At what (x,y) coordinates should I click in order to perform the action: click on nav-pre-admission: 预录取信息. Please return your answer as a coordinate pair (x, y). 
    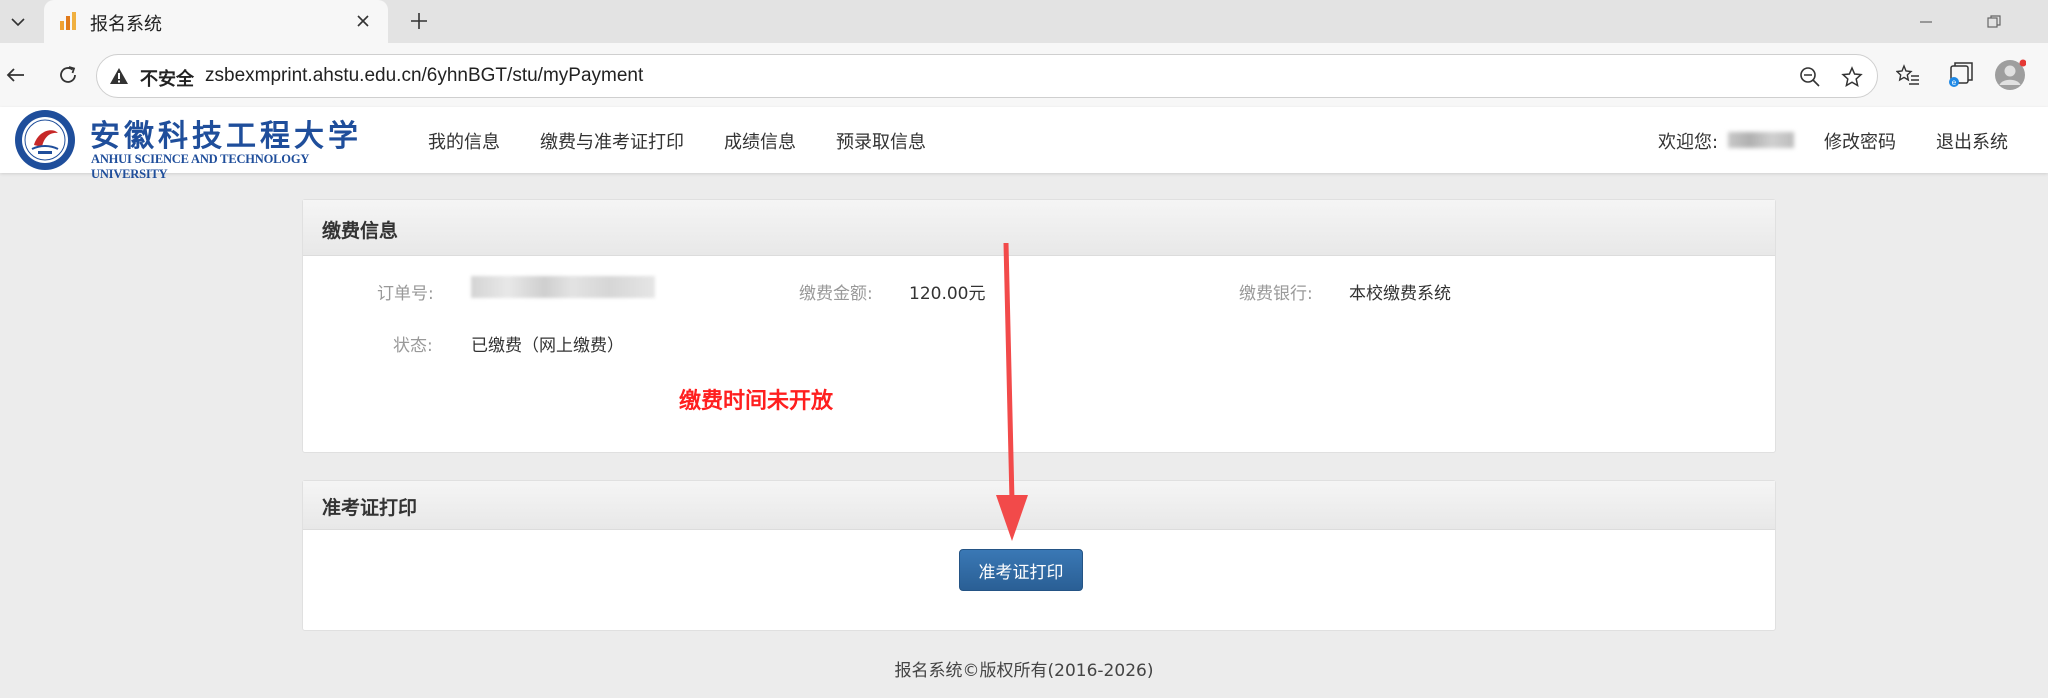
    Looking at the image, I should click on (881, 141).